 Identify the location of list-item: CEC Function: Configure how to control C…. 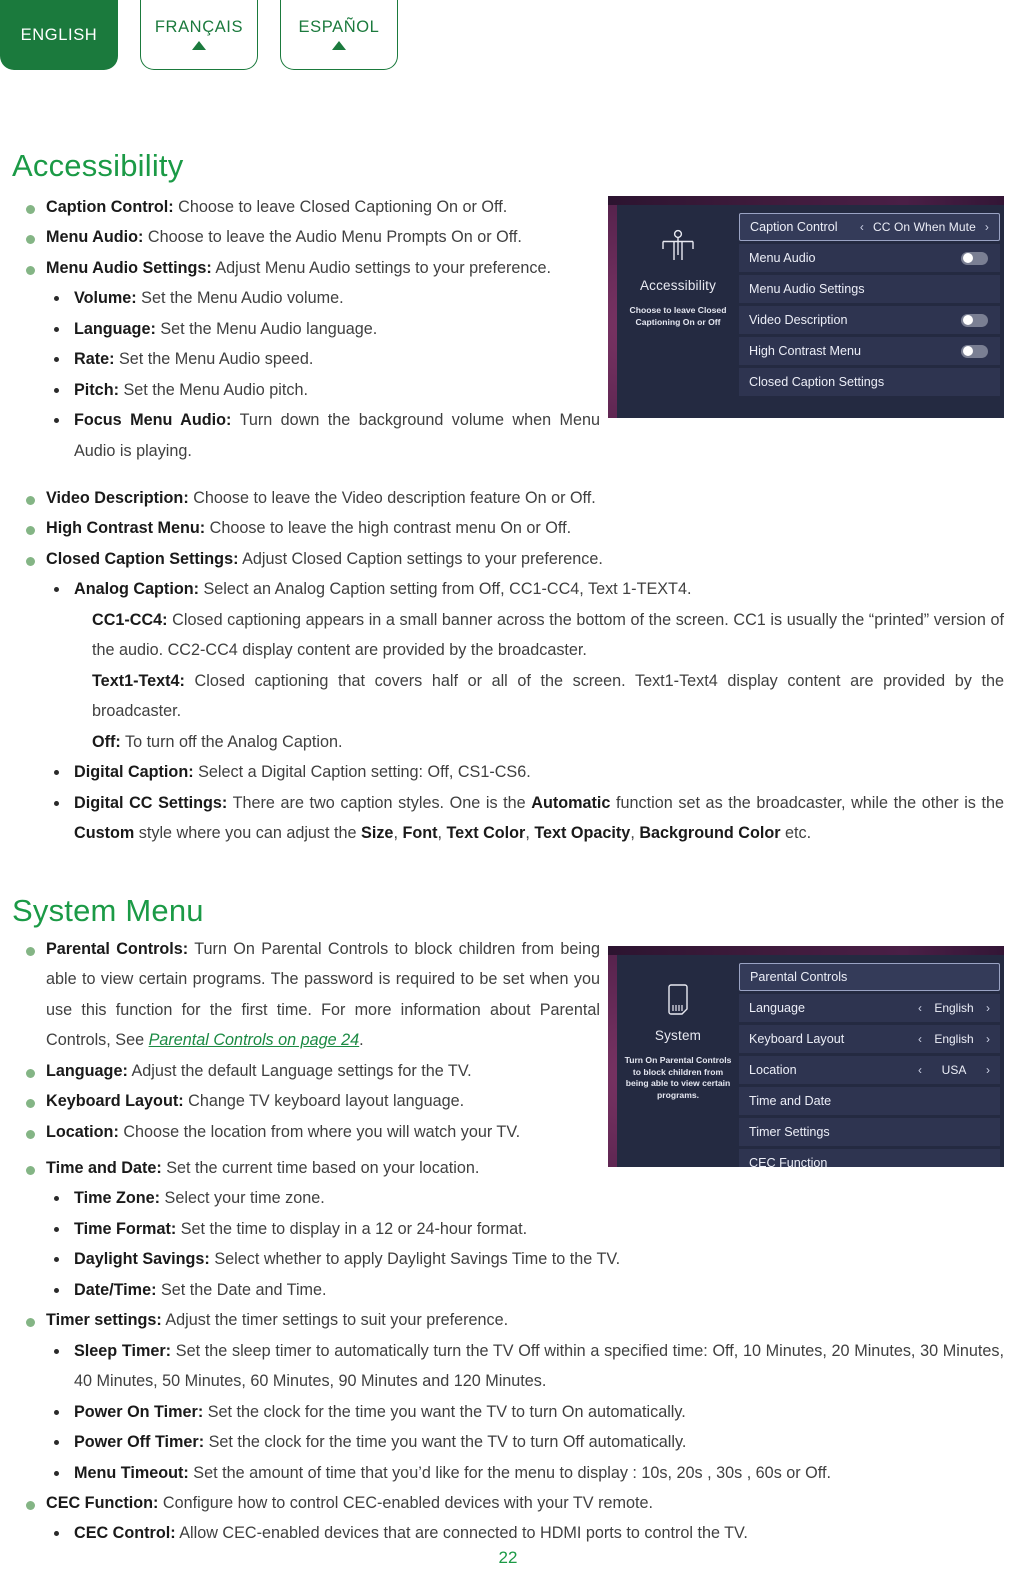
(508, 1503).